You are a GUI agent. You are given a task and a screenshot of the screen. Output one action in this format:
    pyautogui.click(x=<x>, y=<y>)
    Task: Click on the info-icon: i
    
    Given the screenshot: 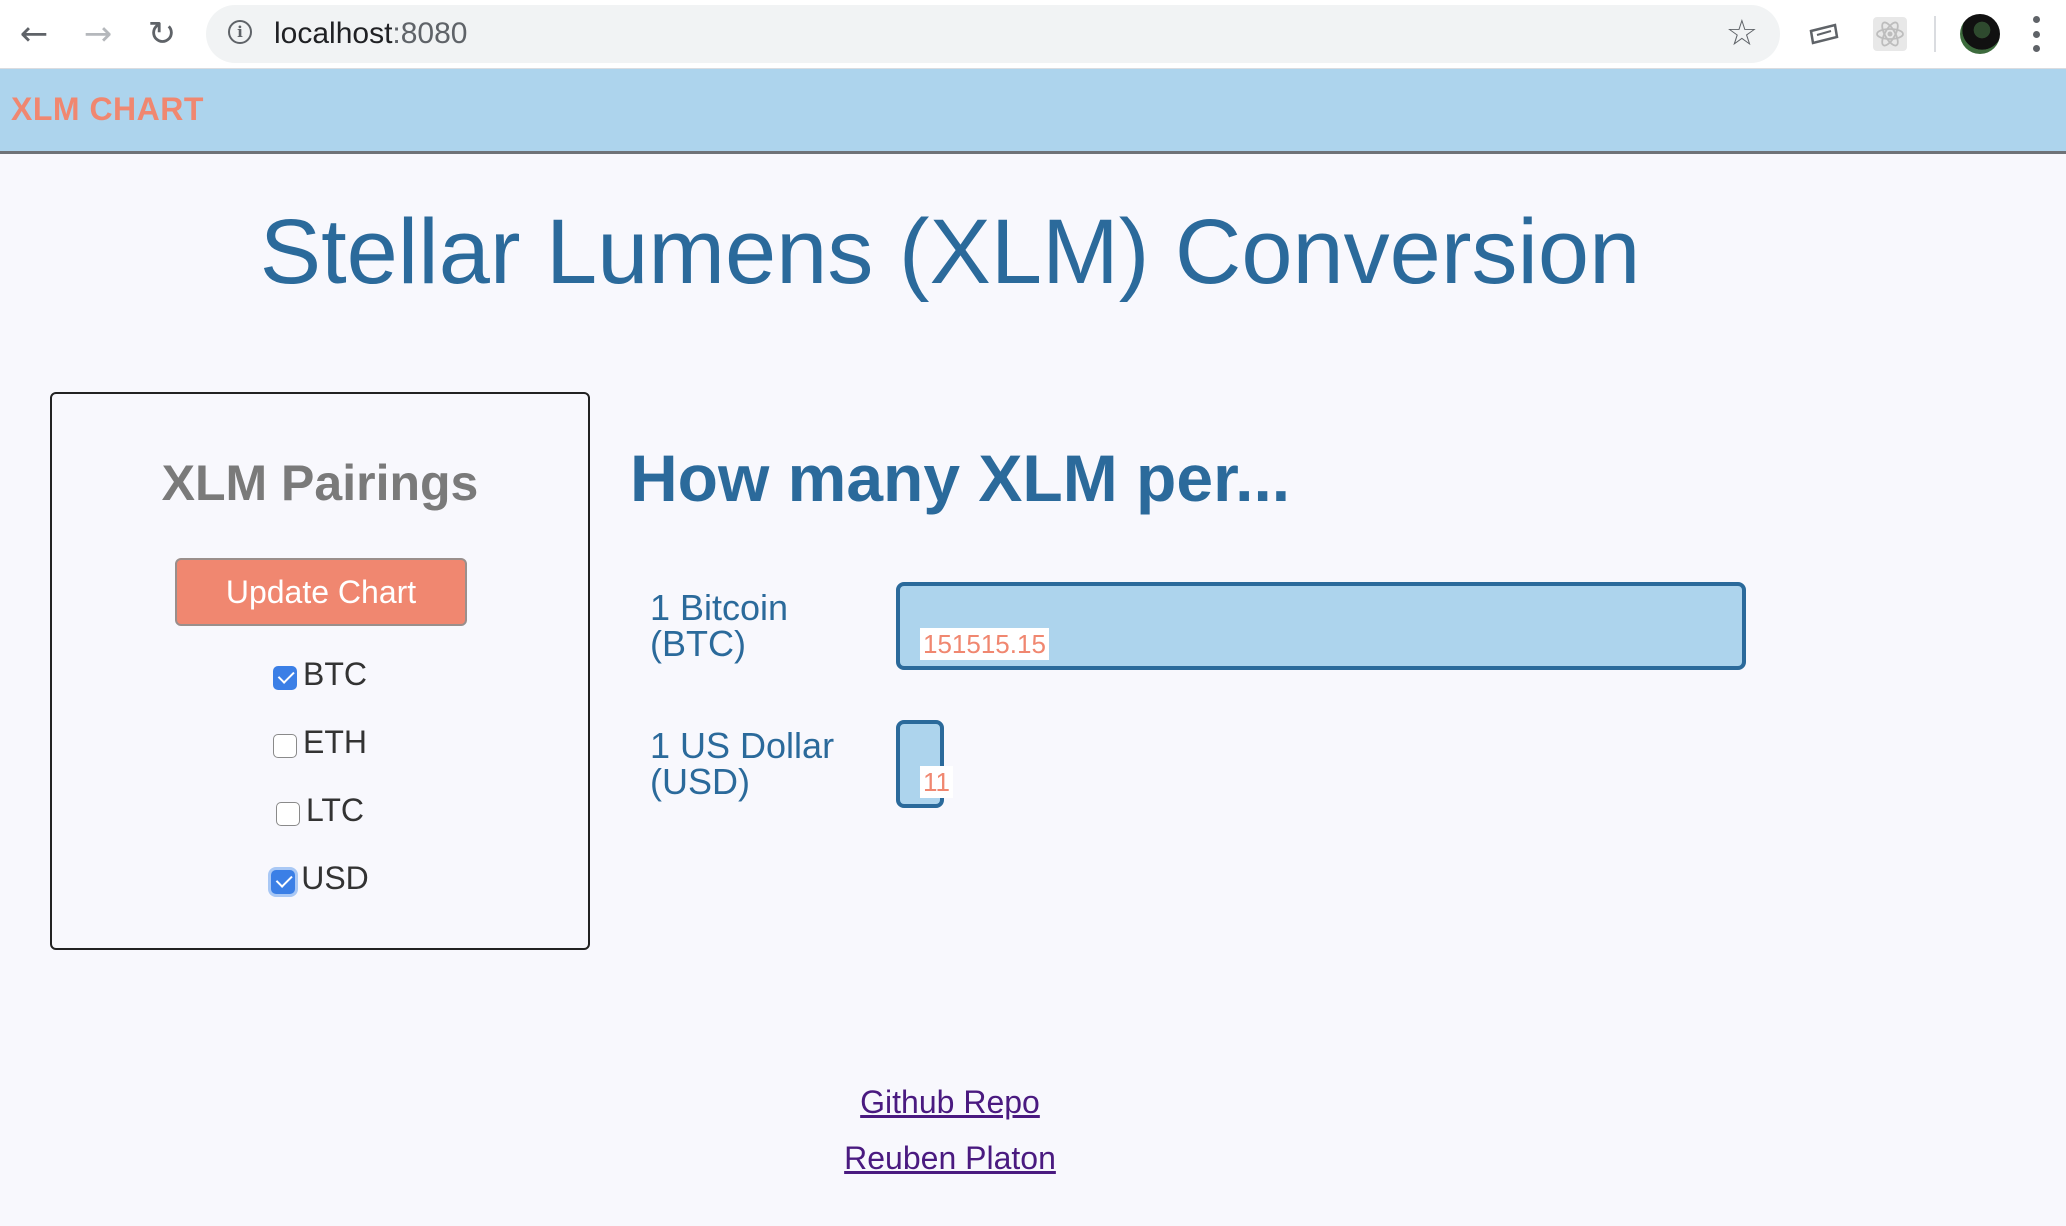 What is the action you would take?
    pyautogui.click(x=240, y=32)
    